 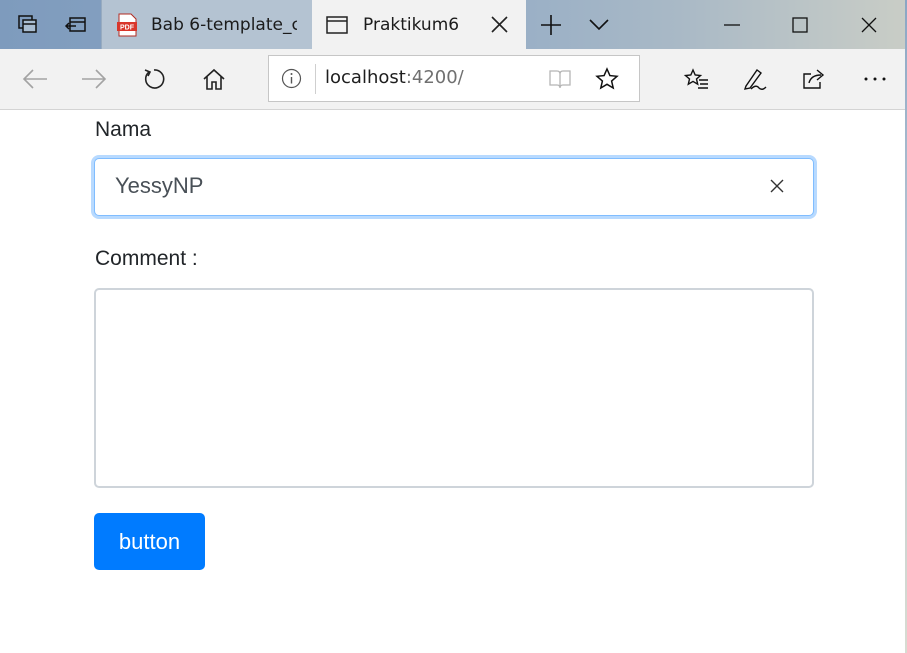 I want to click on more-options-button, so click(x=875, y=79).